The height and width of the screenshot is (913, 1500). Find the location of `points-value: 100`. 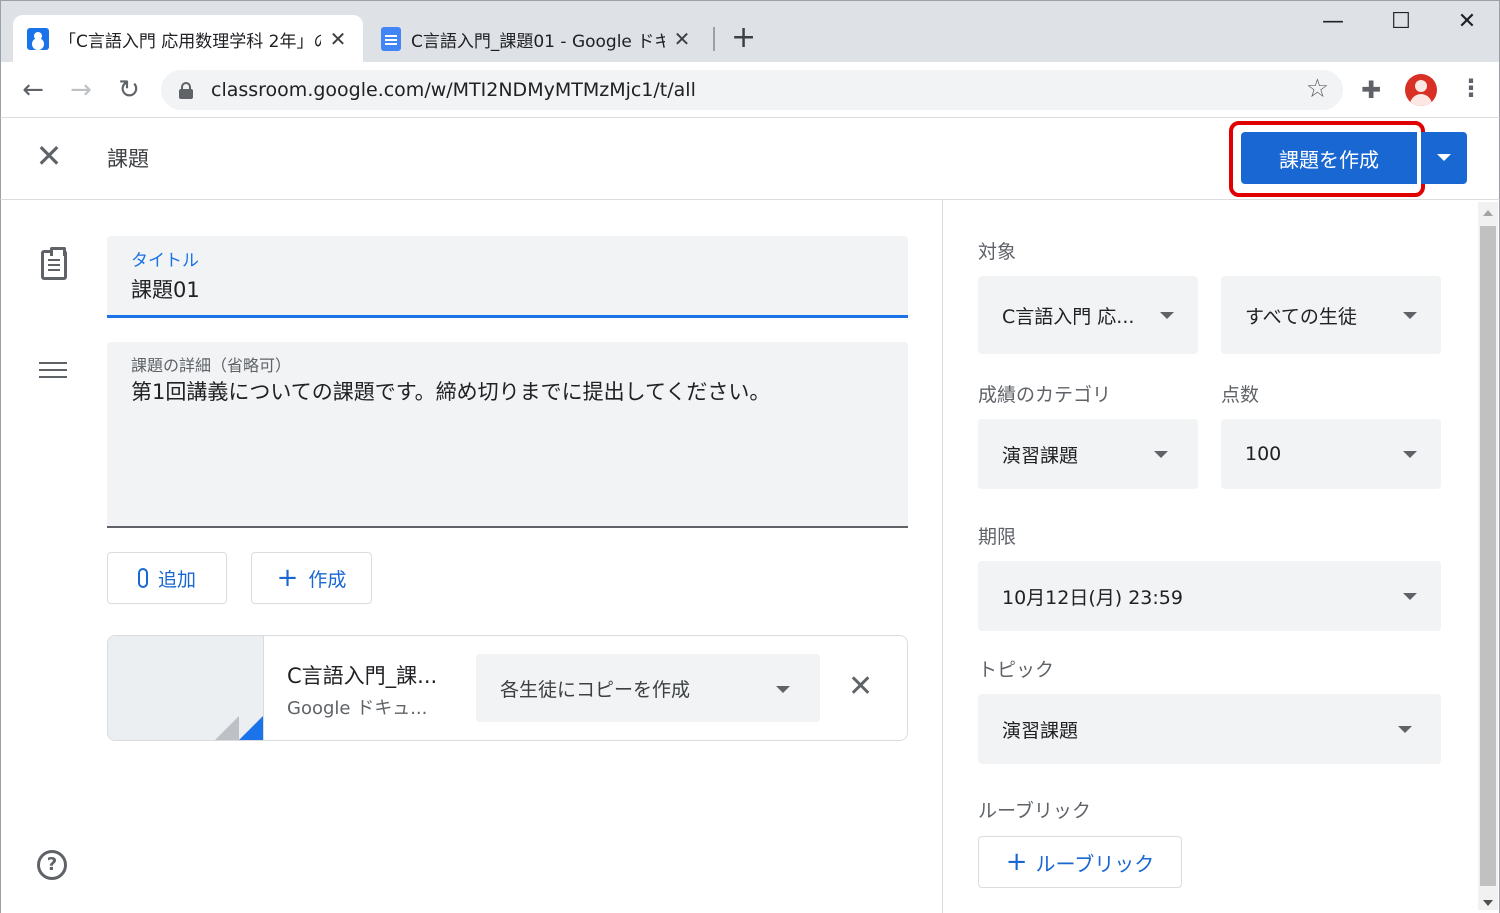

points-value: 100 is located at coordinates (1263, 454).